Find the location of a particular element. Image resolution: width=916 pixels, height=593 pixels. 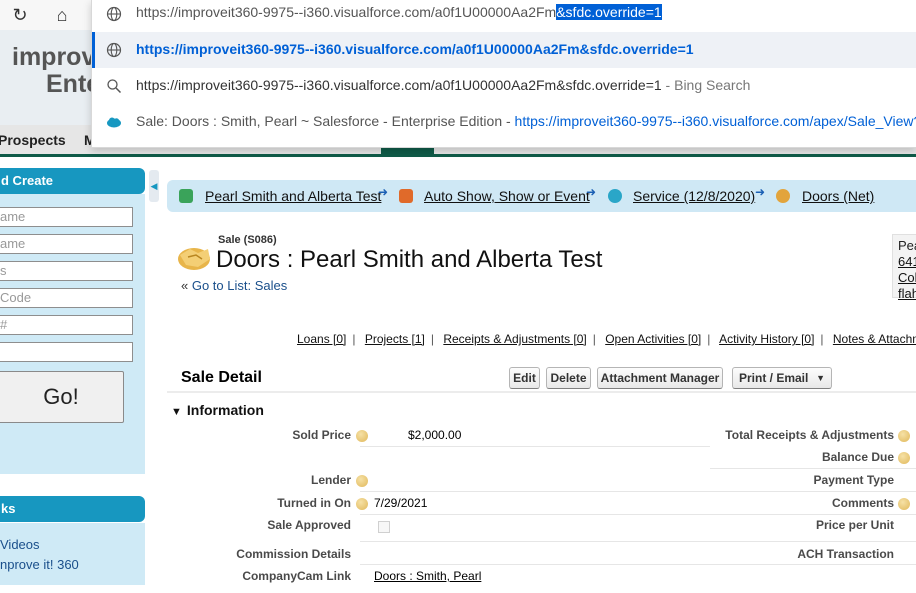

home-icon: ⌂ is located at coordinates (62, 15).